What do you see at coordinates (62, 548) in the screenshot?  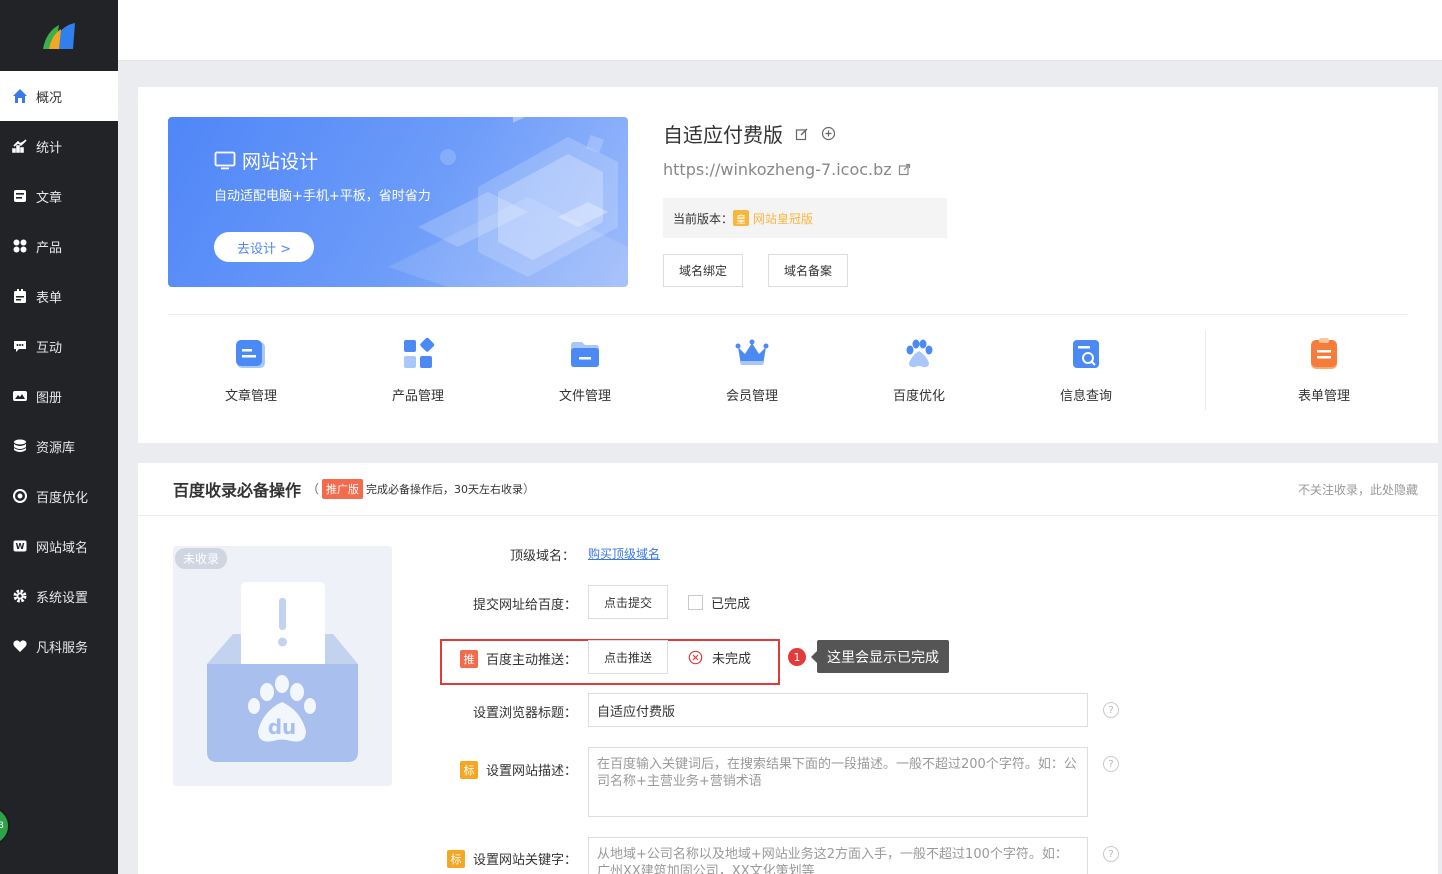 I see `sidebar-item-label: 网站域名` at bounding box center [62, 548].